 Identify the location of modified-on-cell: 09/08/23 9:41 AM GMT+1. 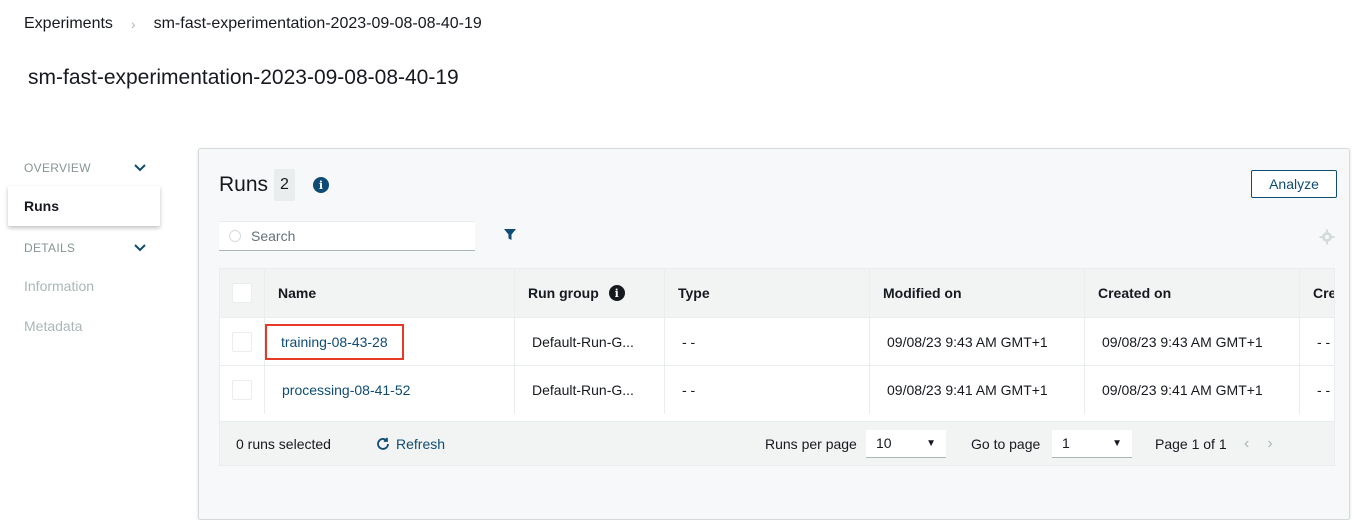
(977, 390).